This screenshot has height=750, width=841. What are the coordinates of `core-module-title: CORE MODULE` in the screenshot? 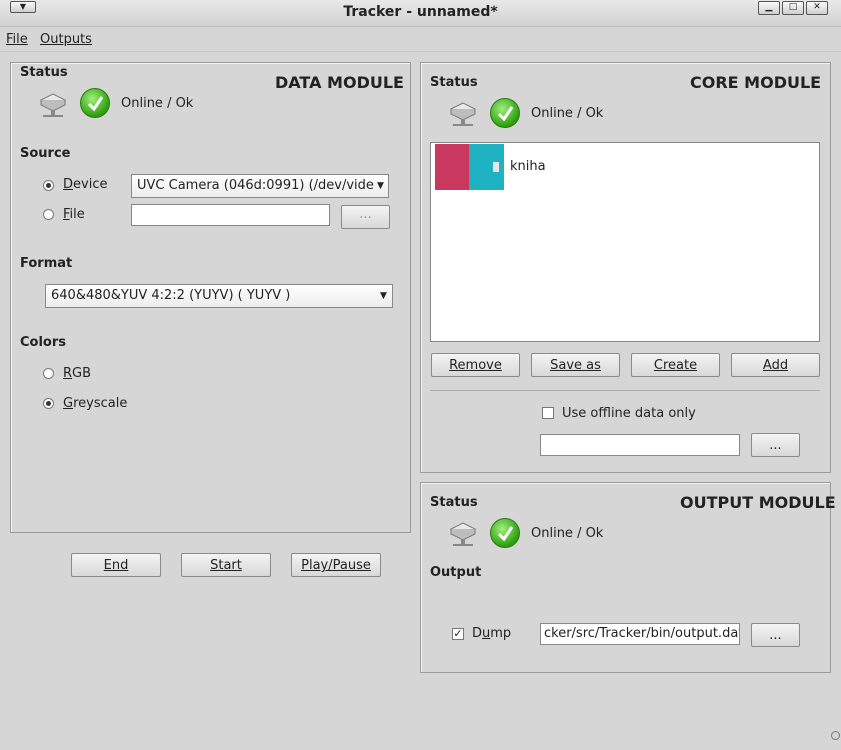 It's located at (756, 82).